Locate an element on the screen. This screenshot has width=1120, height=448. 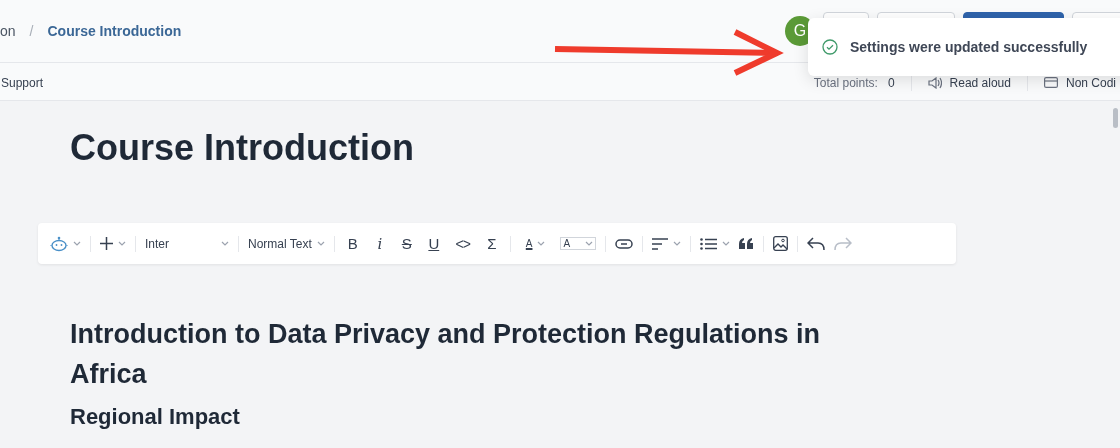
image-icon is located at coordinates (781, 243).